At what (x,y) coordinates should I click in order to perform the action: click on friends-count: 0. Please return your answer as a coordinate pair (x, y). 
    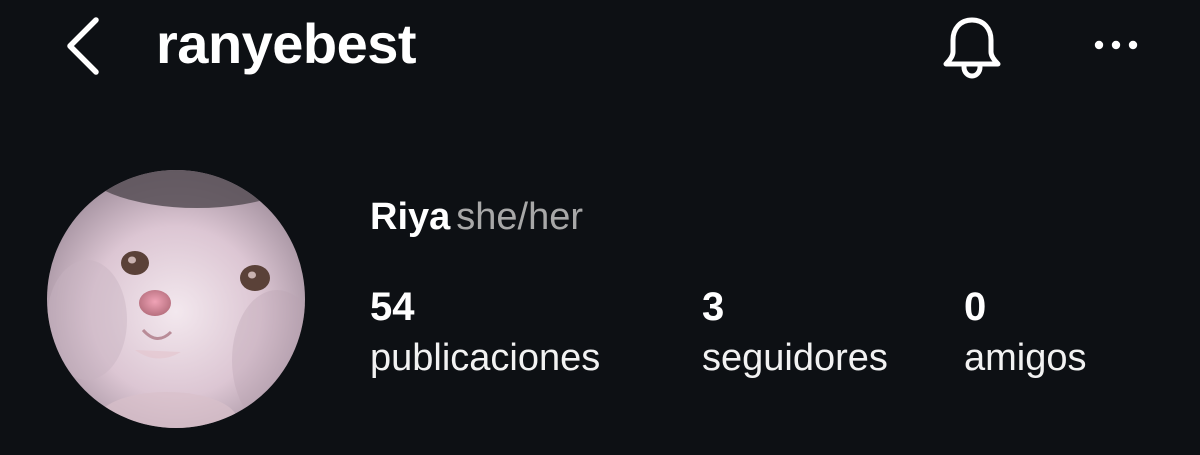
    Looking at the image, I should click on (975, 307).